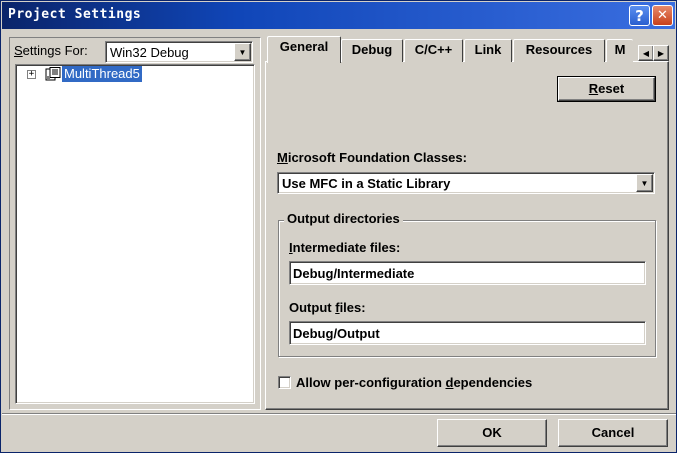 The width and height of the screenshot is (677, 453). Describe the element at coordinates (488, 50) in the screenshot. I see `tab-link: Link` at that location.